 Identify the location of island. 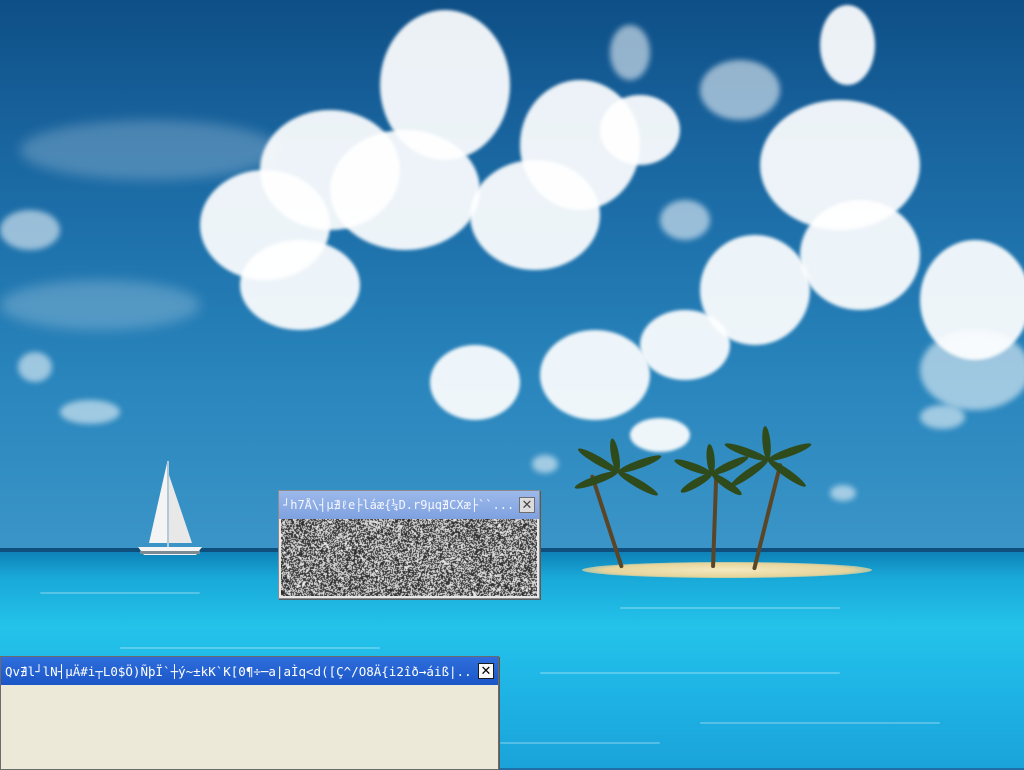
(727, 570).